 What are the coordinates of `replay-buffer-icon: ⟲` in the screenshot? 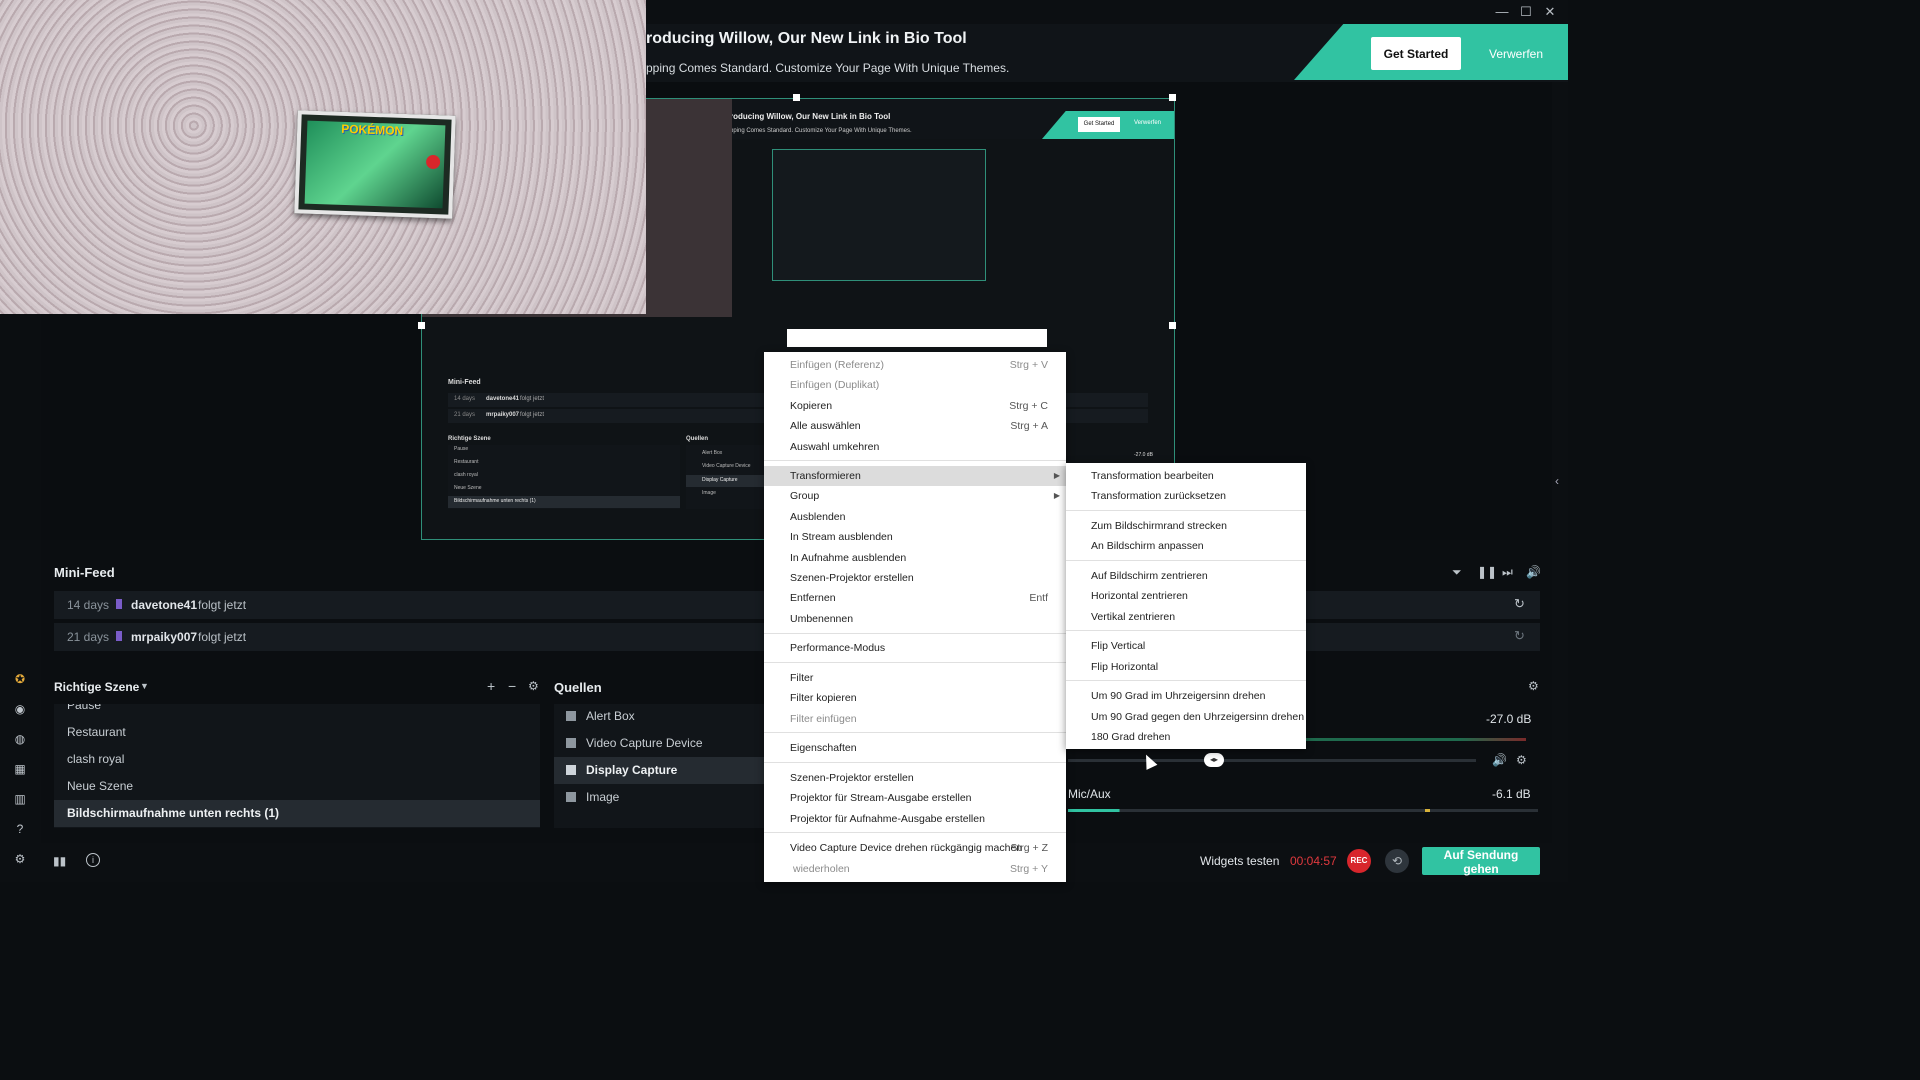 It's located at (1397, 861).